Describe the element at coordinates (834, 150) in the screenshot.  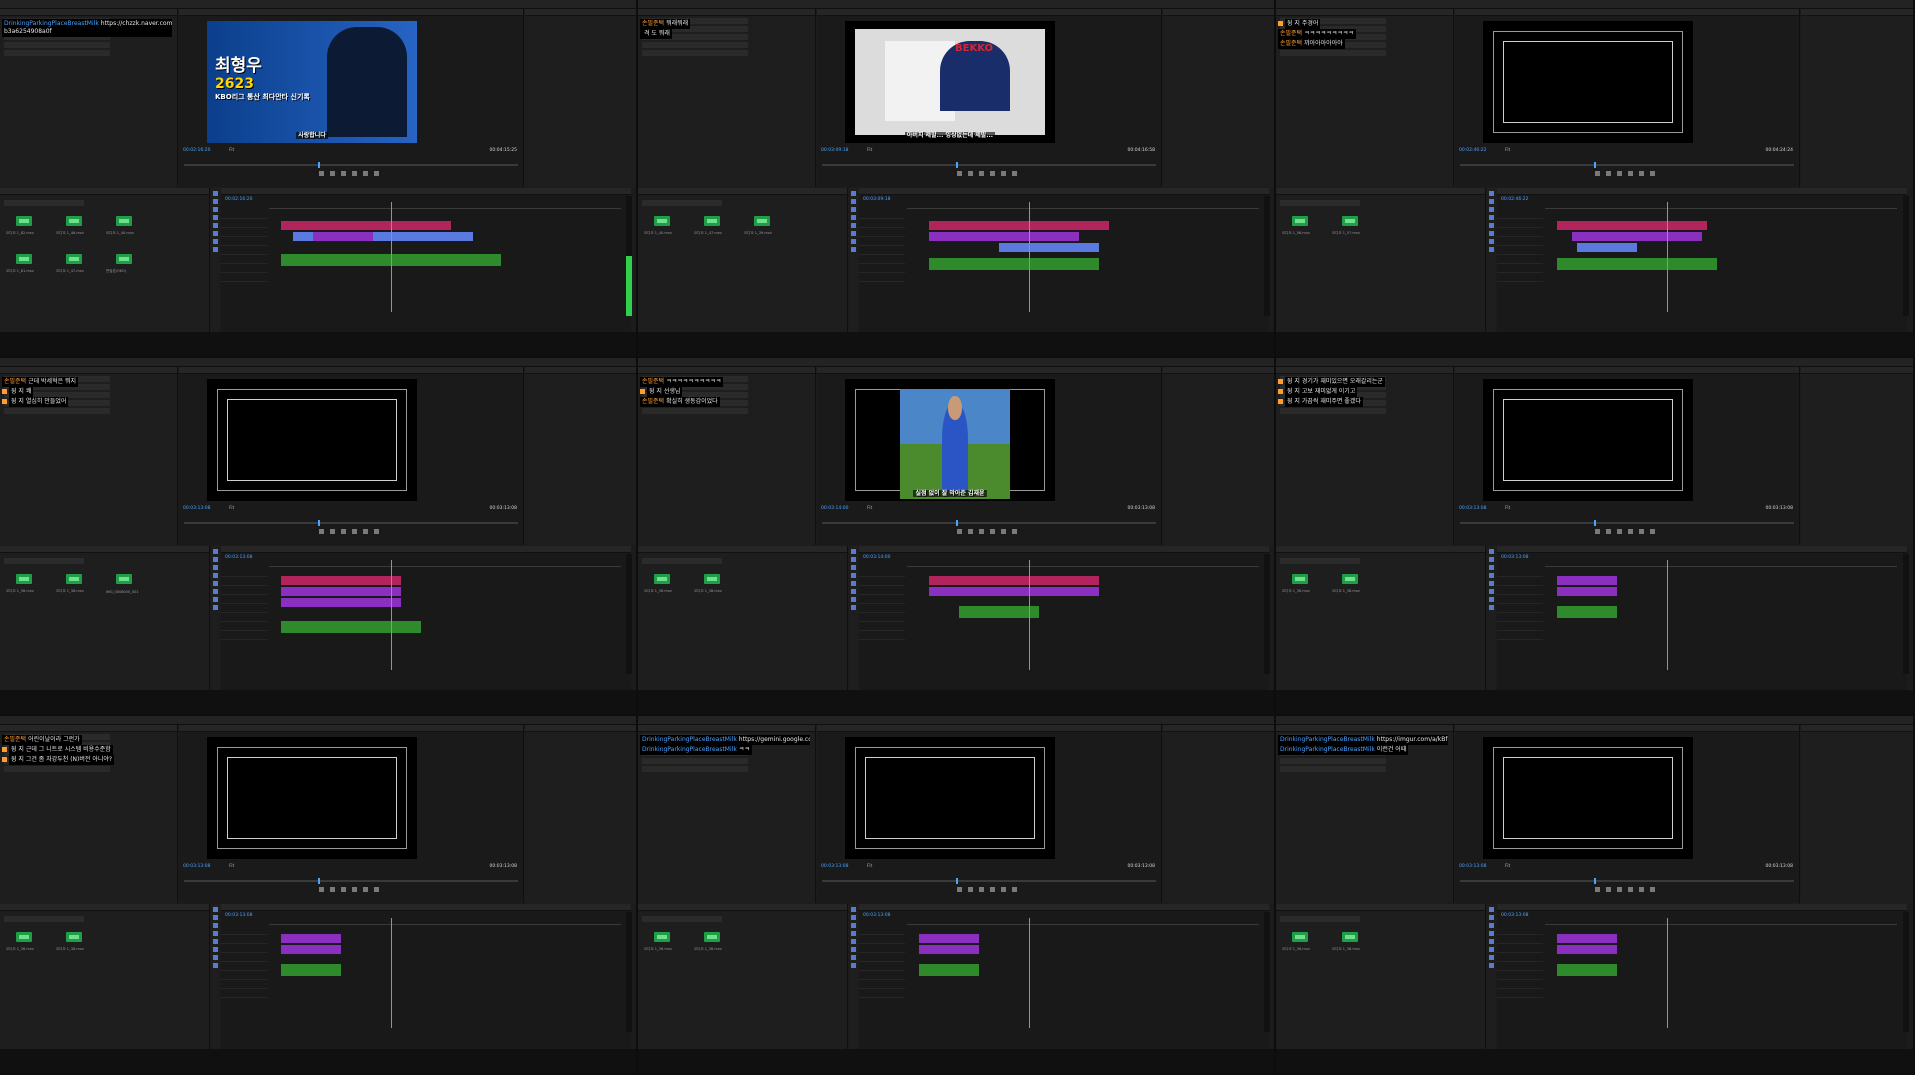
I see `current-timecode: 00:03:09:18` at that location.